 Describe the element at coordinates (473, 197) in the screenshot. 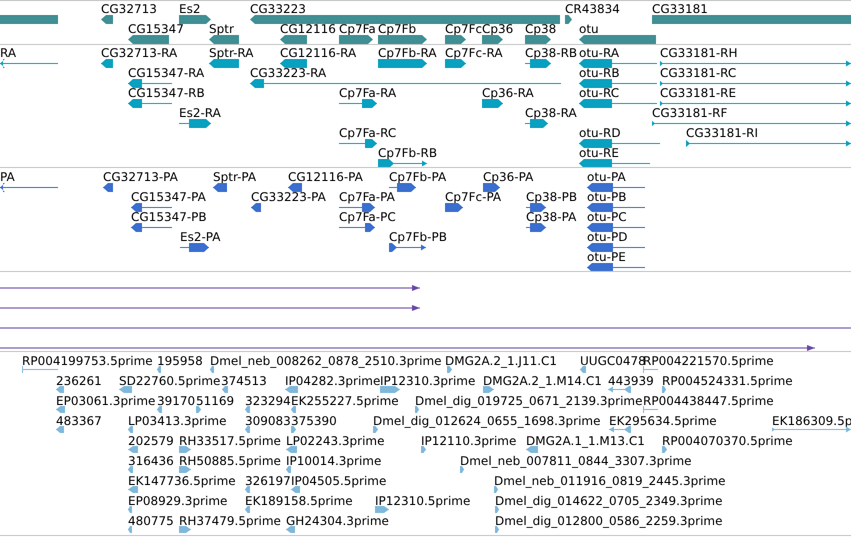

I see `feature-label: Cp7Fc-PA` at that location.